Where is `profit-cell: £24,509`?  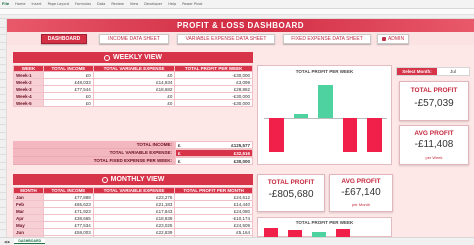
profit-cell: £24,509 is located at coordinates (213, 225).